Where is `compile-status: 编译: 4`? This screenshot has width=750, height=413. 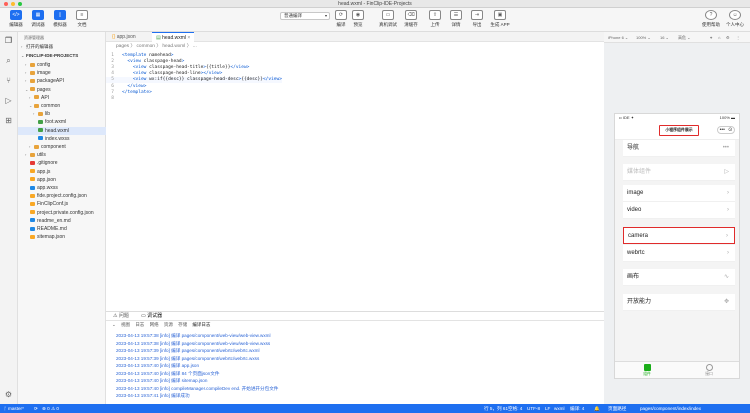
compile-status: 编译: 4 is located at coordinates (577, 408).